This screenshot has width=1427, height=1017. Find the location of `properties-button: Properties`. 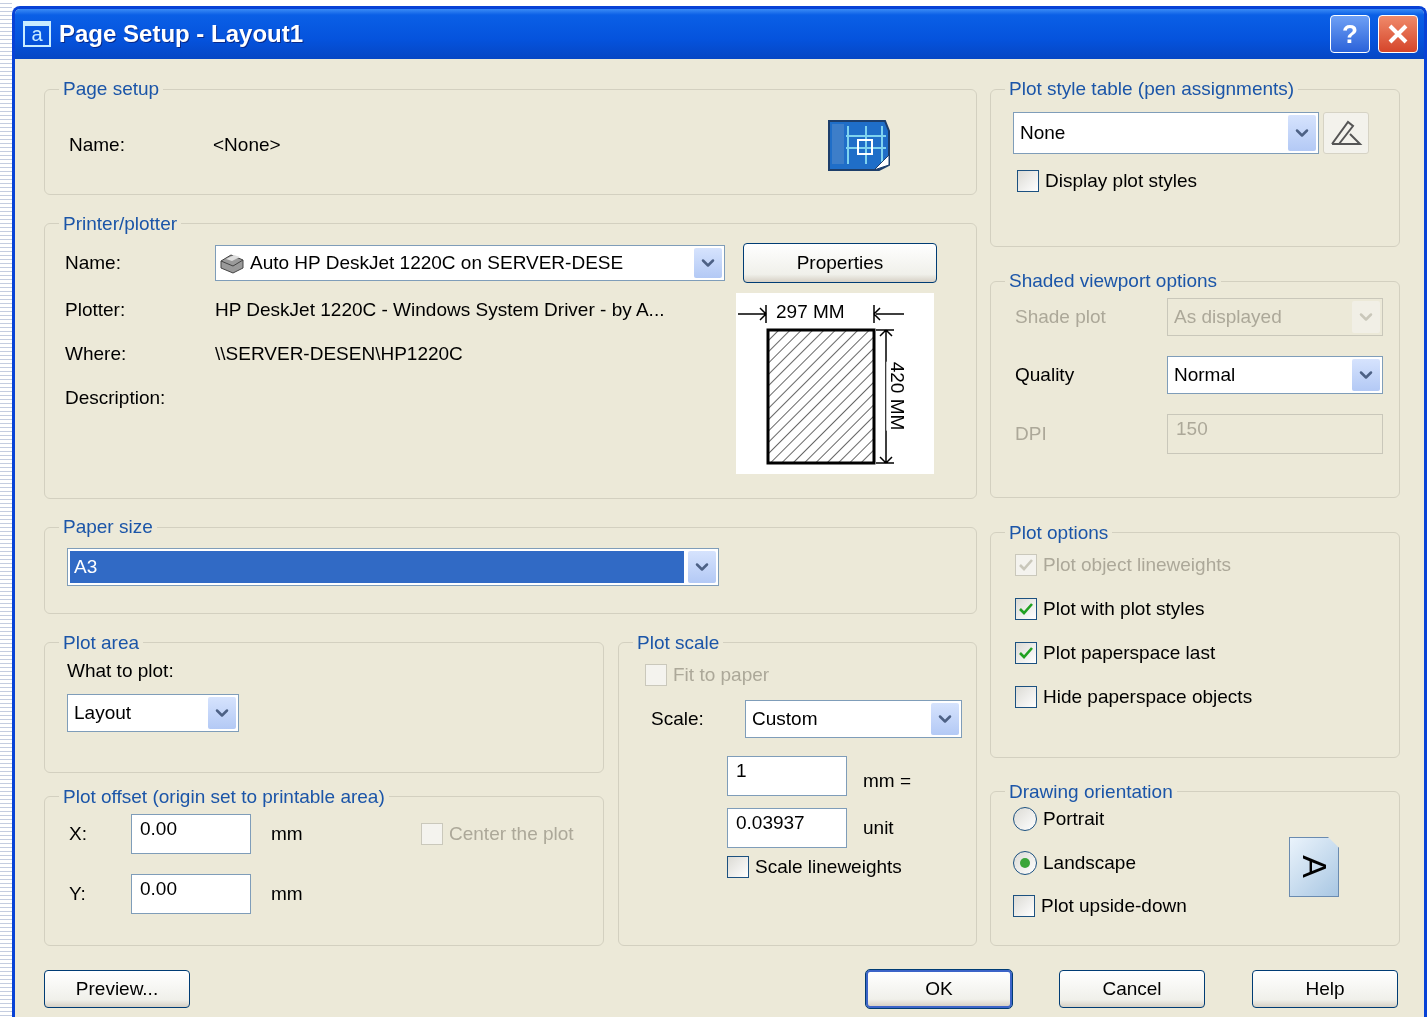

properties-button: Properties is located at coordinates (840, 262).